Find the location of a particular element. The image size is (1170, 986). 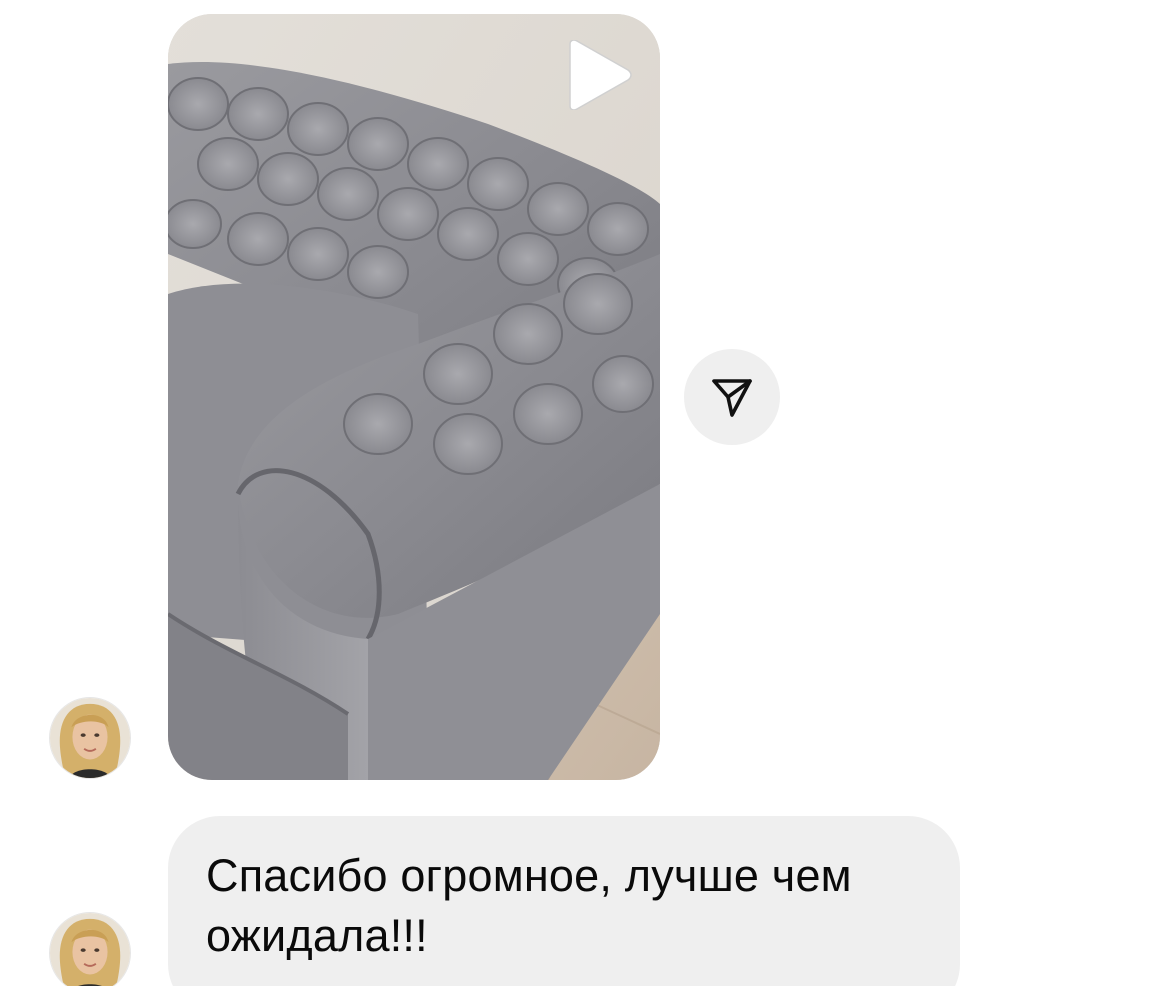

send-icon is located at coordinates (732, 398).